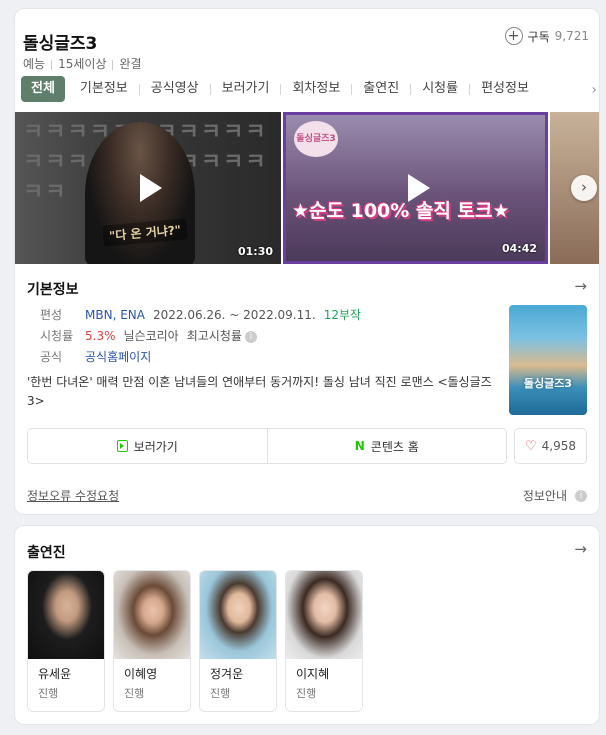  I want to click on rating-value: 5.3%, so click(100, 336).